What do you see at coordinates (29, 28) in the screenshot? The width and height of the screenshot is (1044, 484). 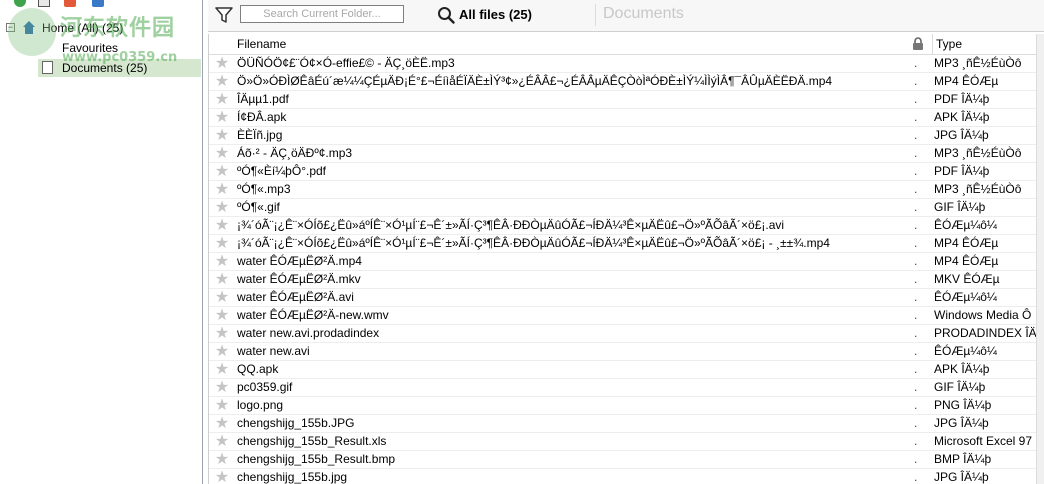 I see `home-icon` at bounding box center [29, 28].